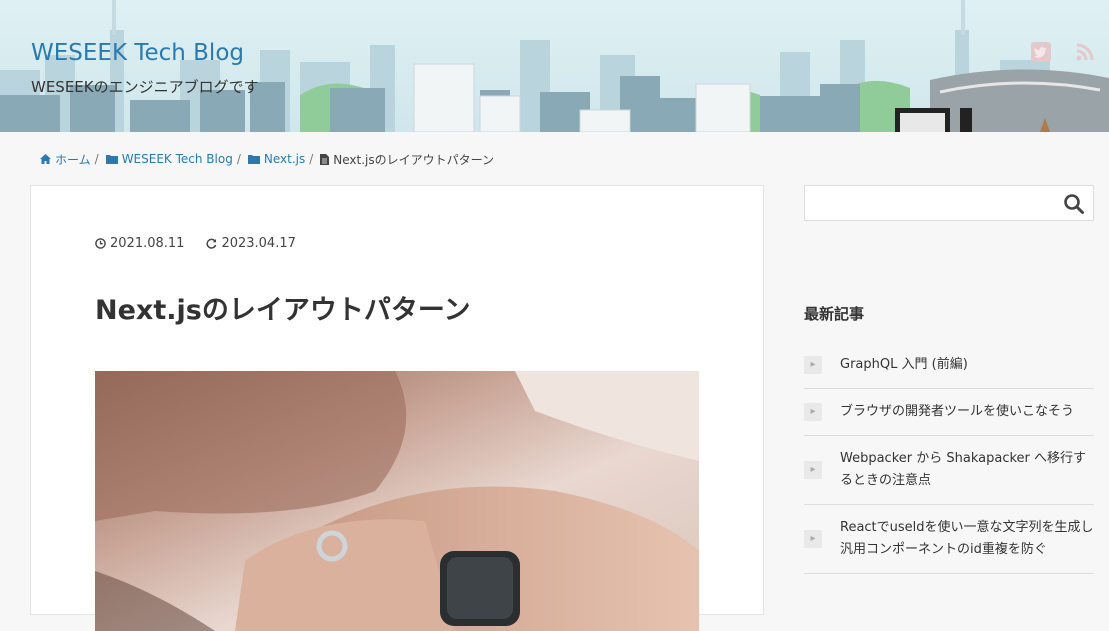 The width and height of the screenshot is (1109, 631). Describe the element at coordinates (177, 159) in the screenshot. I see `breadcrumb-category-blog-label: WESEEK Tech Blog` at that location.